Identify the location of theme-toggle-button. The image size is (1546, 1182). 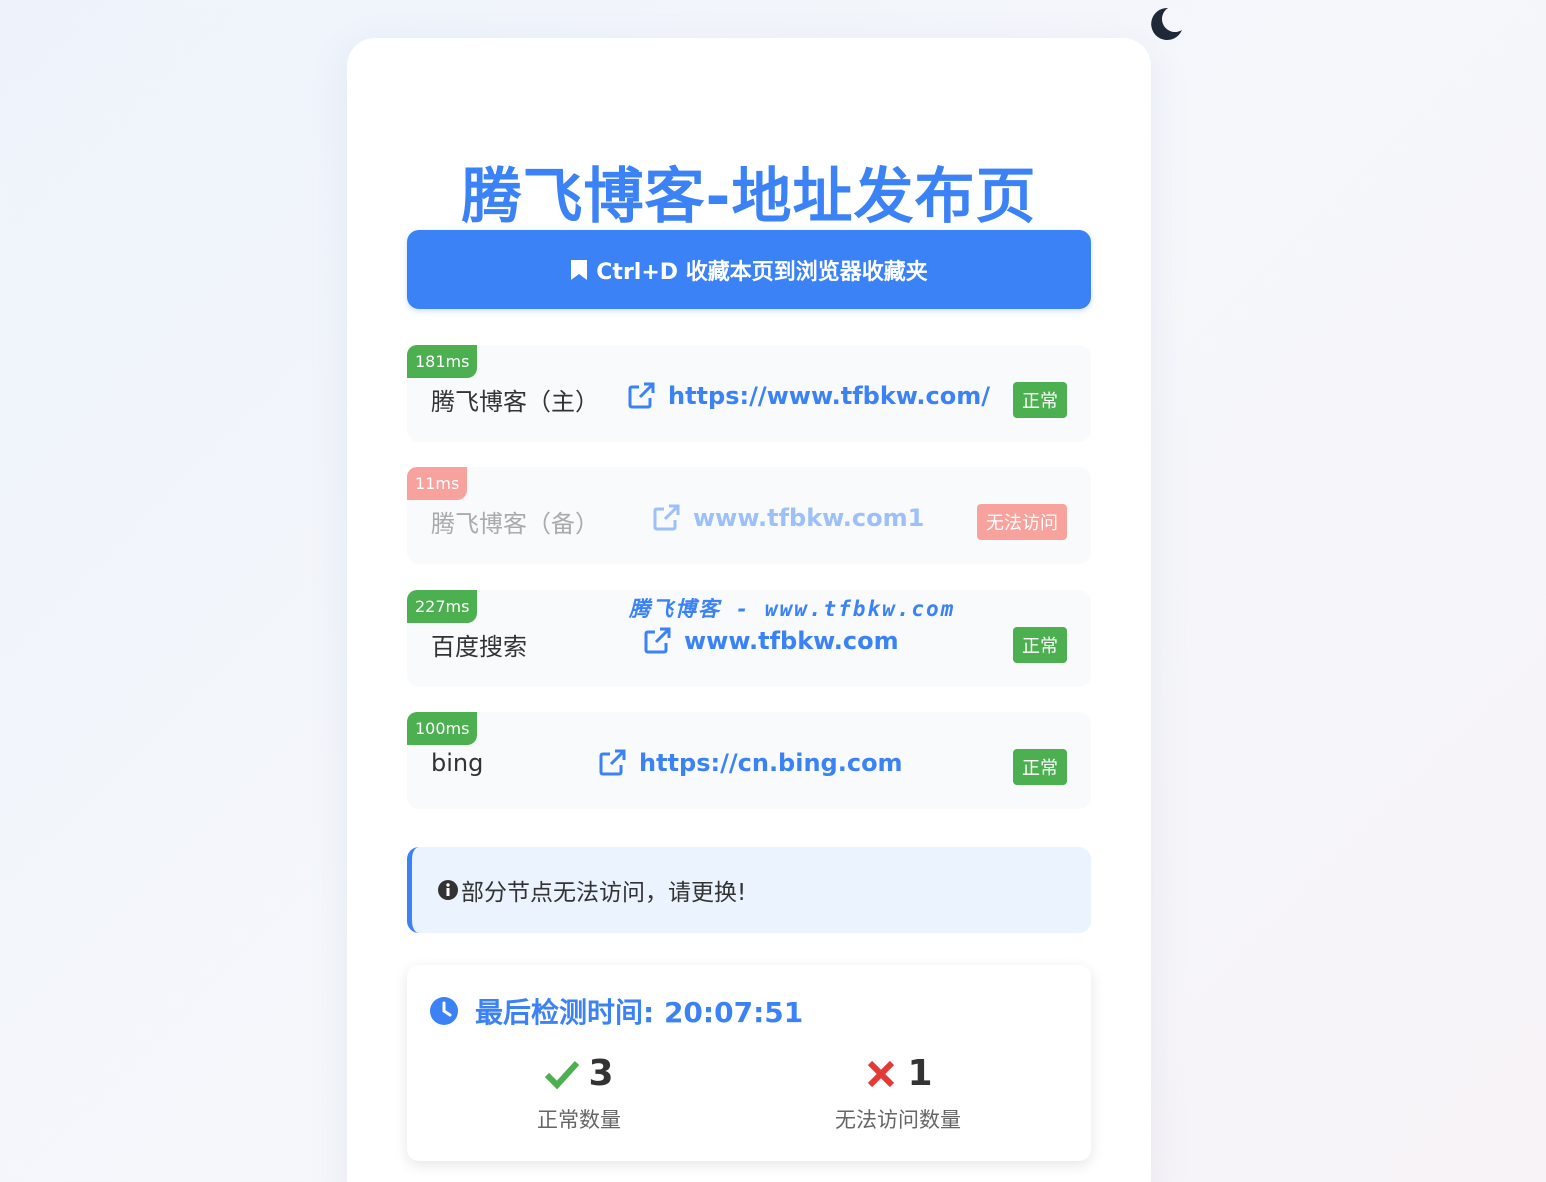
(1166, 24).